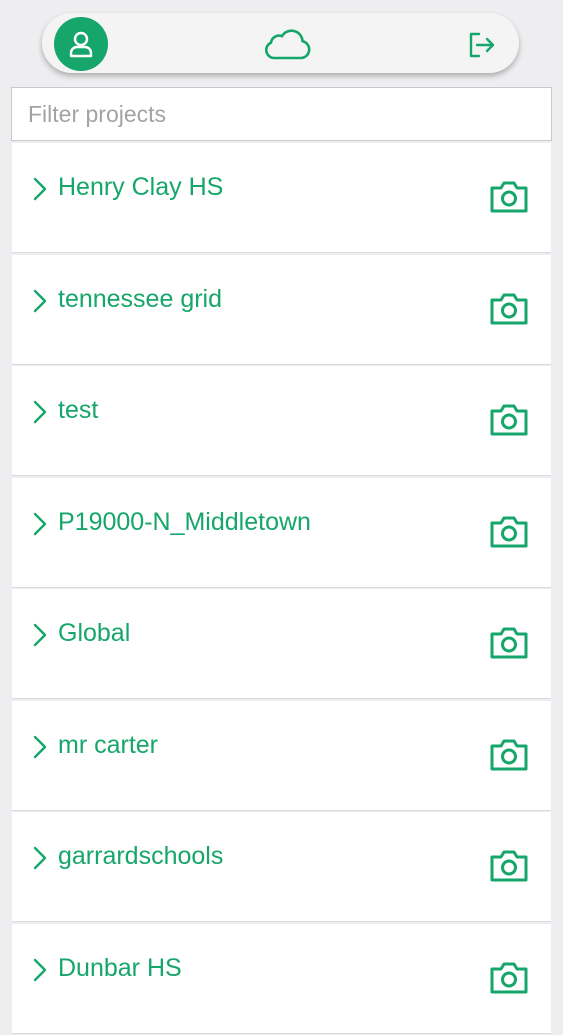 This screenshot has width=563, height=1035. What do you see at coordinates (281, 420) in the screenshot?
I see `project-row: test` at bounding box center [281, 420].